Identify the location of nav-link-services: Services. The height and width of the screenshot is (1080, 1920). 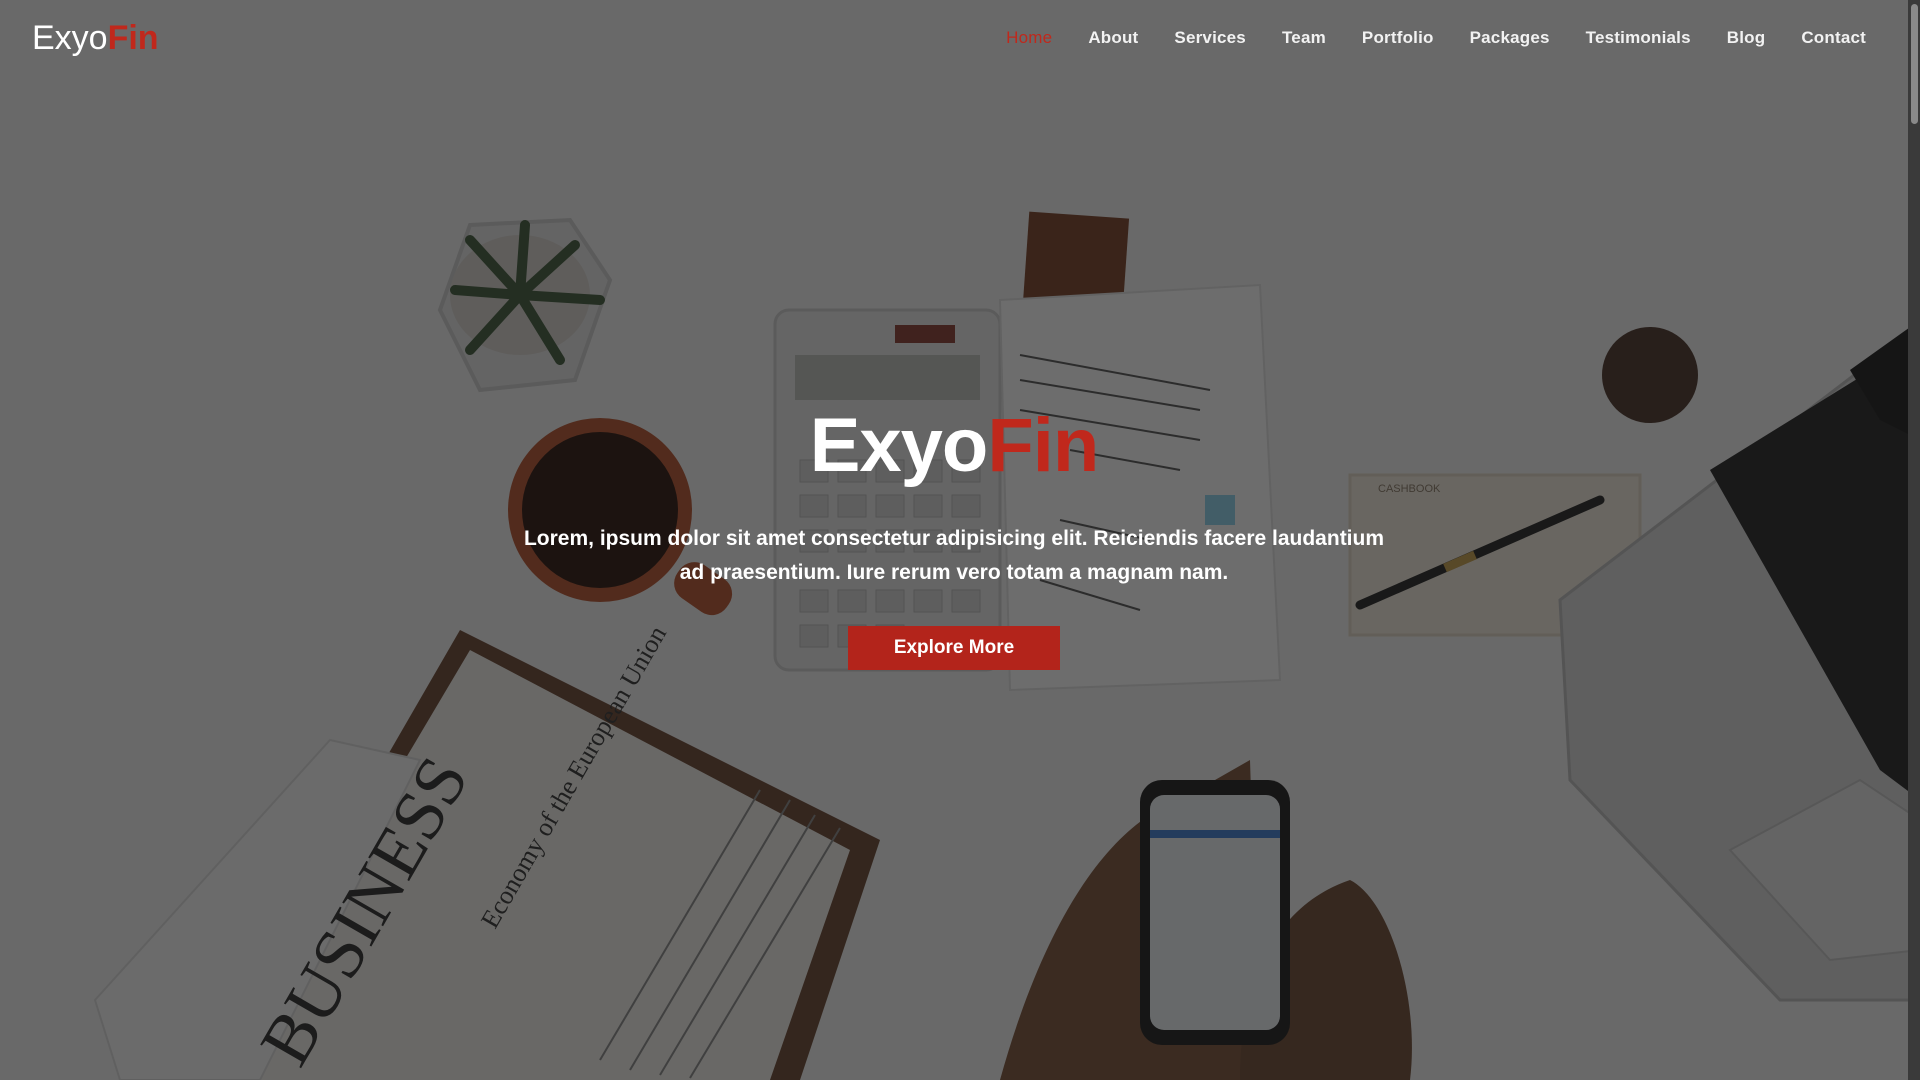
(1210, 38).